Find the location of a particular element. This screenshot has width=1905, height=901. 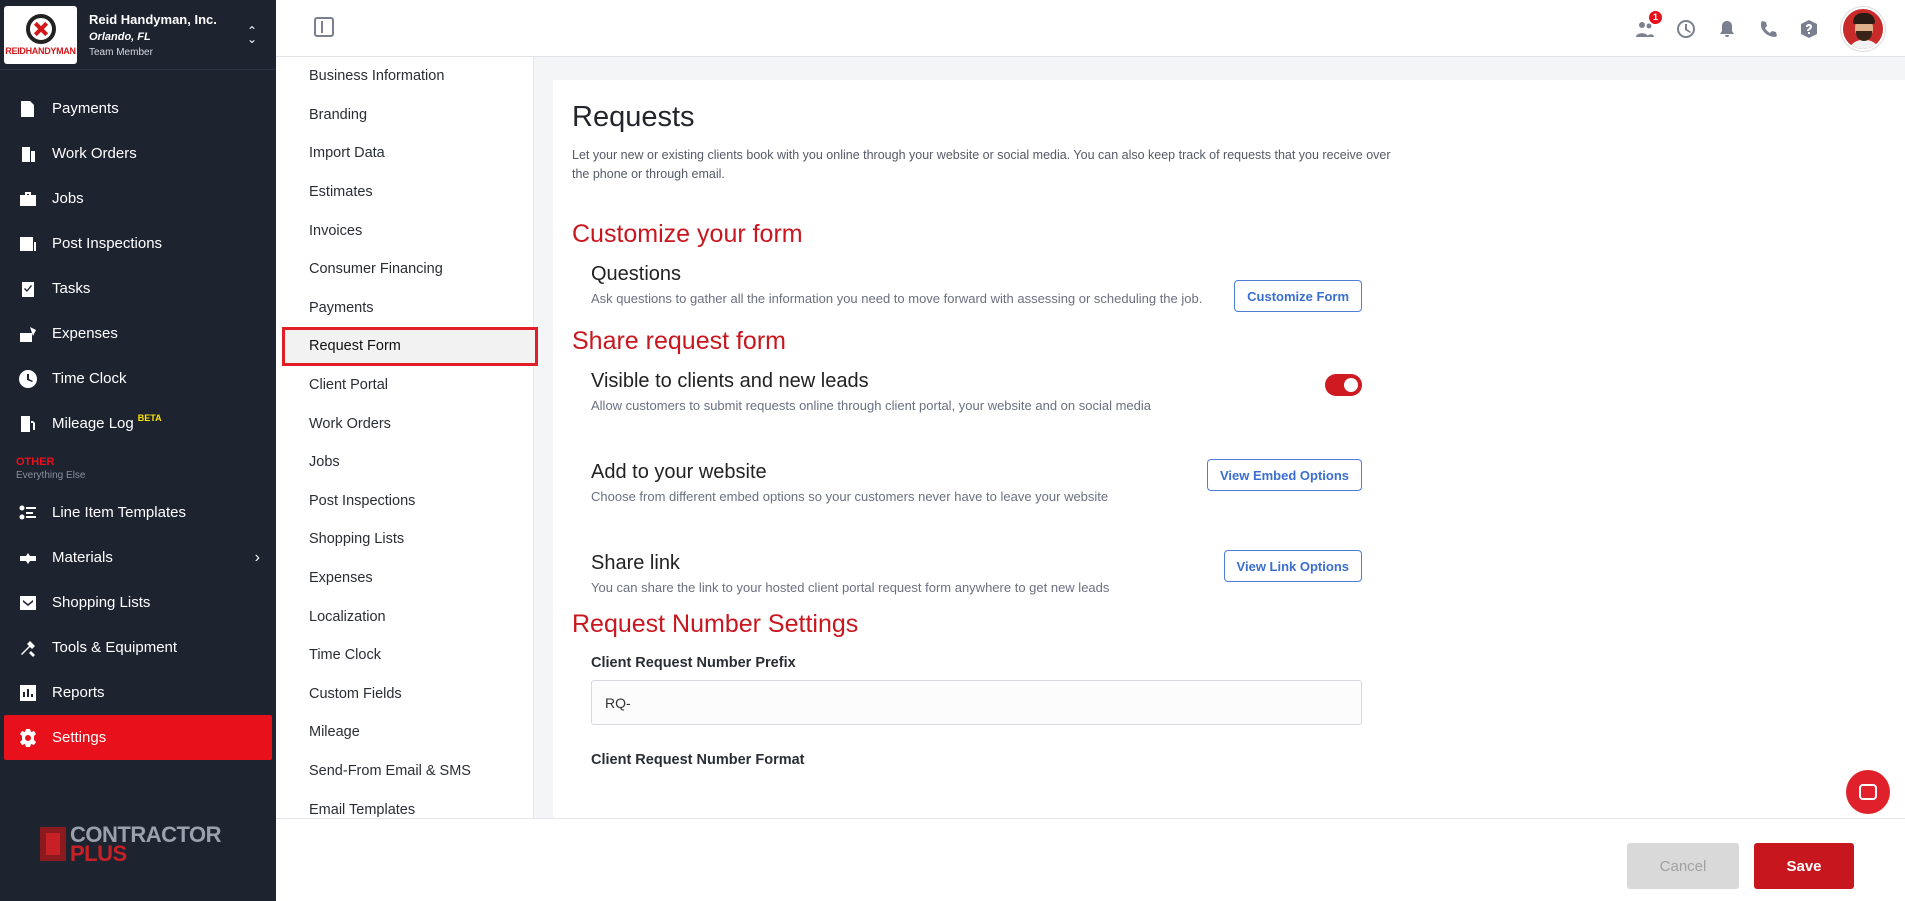

sidebar-item-tools-equipment: Tools & Equipment is located at coordinates (138, 647).